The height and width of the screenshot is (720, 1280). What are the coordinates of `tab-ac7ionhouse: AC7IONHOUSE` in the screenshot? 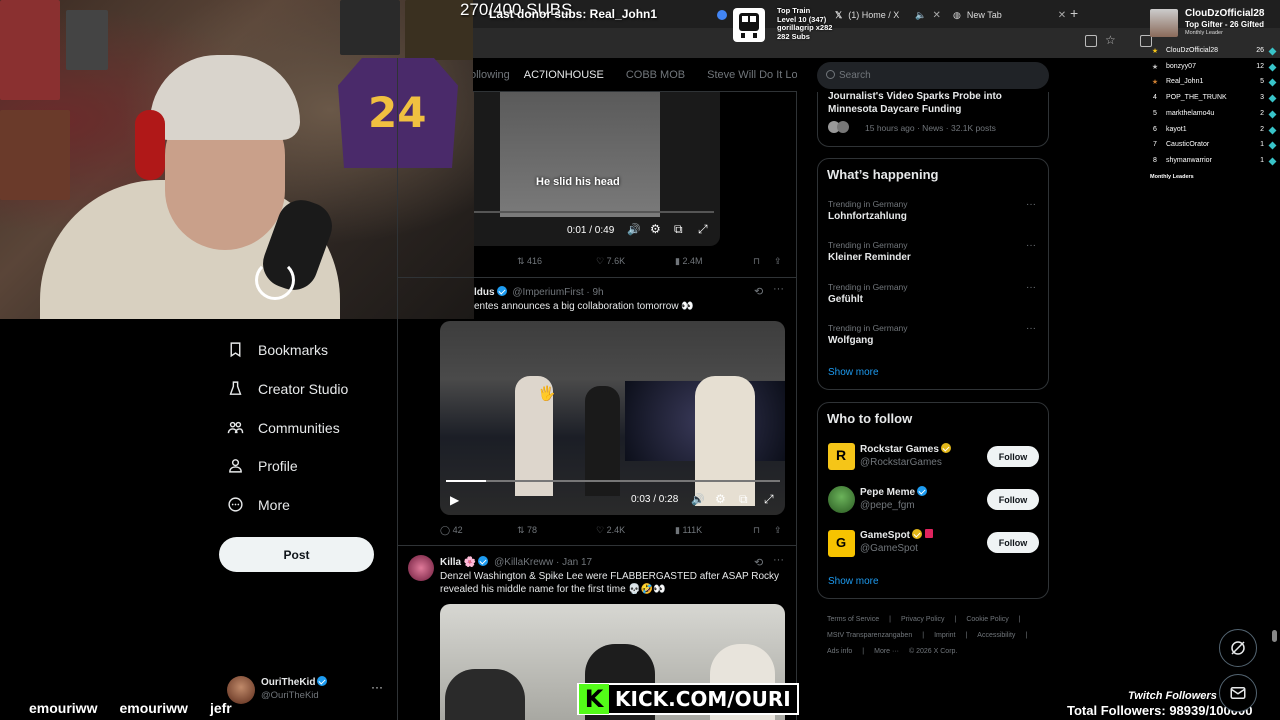 It's located at (564, 75).